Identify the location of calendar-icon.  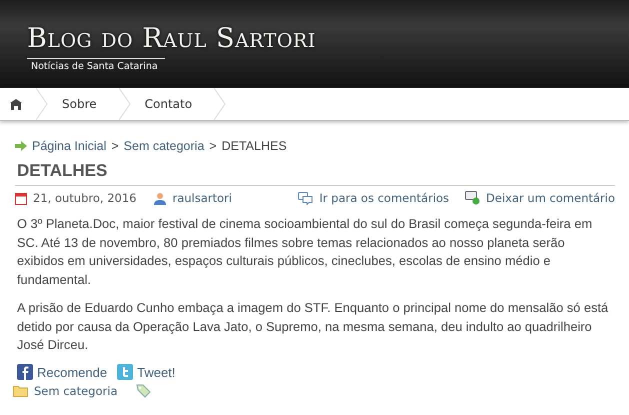
(21, 198).